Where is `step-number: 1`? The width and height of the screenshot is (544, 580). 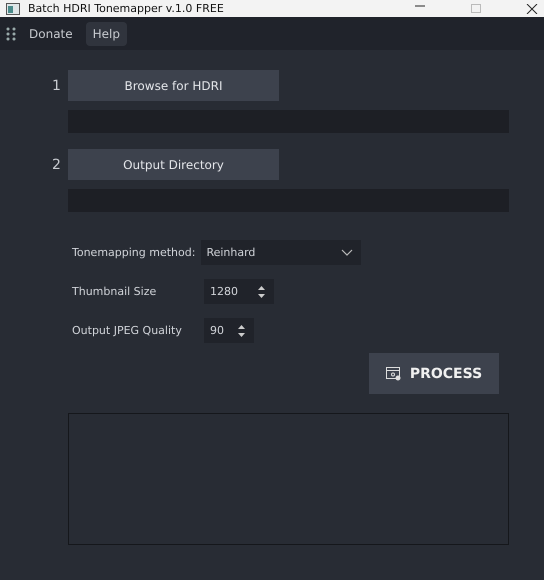 step-number: 1 is located at coordinates (57, 86).